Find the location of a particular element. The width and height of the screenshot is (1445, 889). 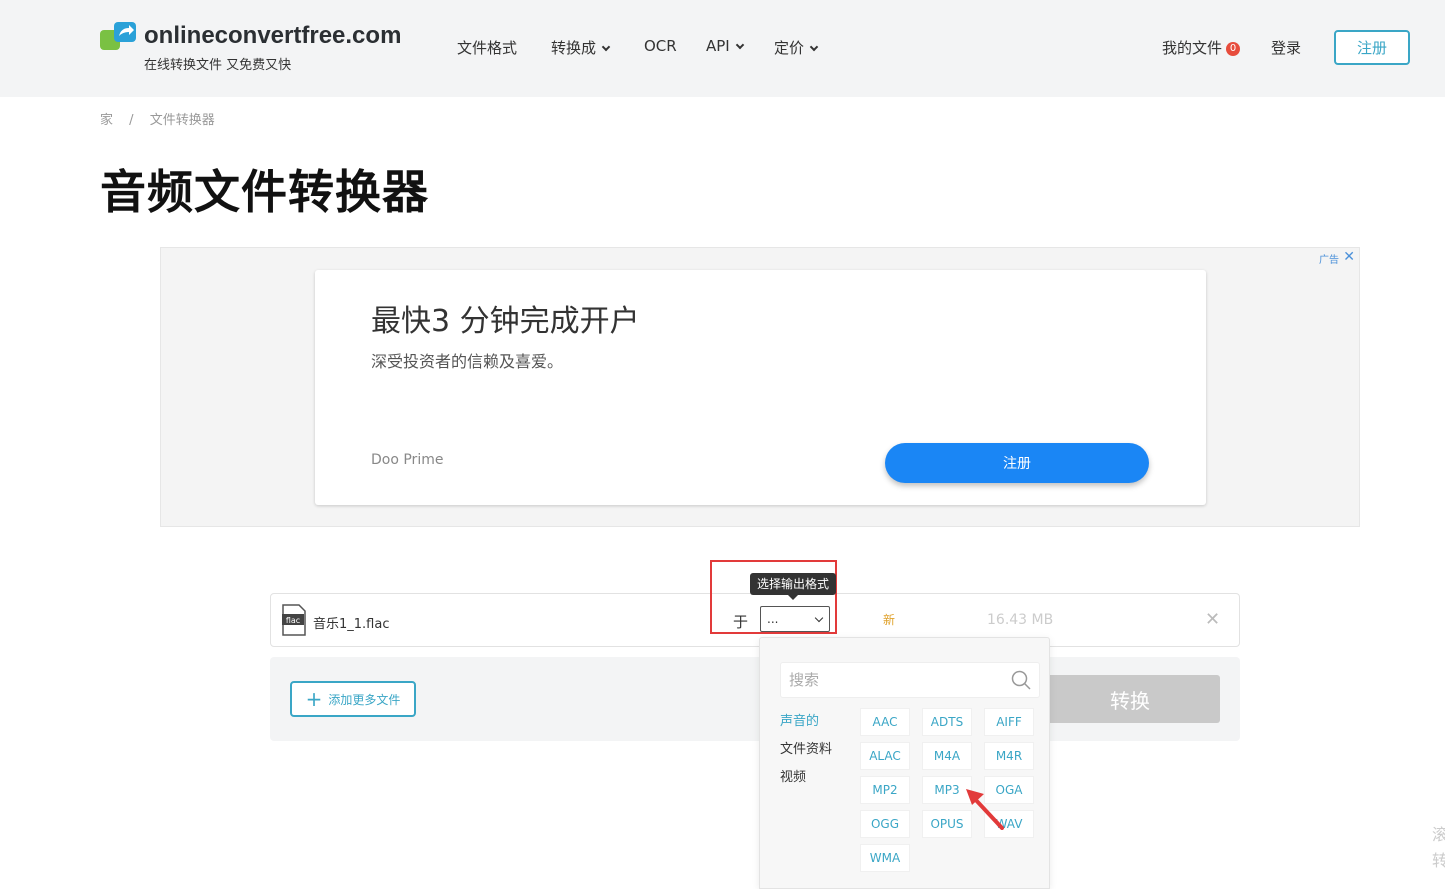

format-option-mp2: MP2 is located at coordinates (885, 790).